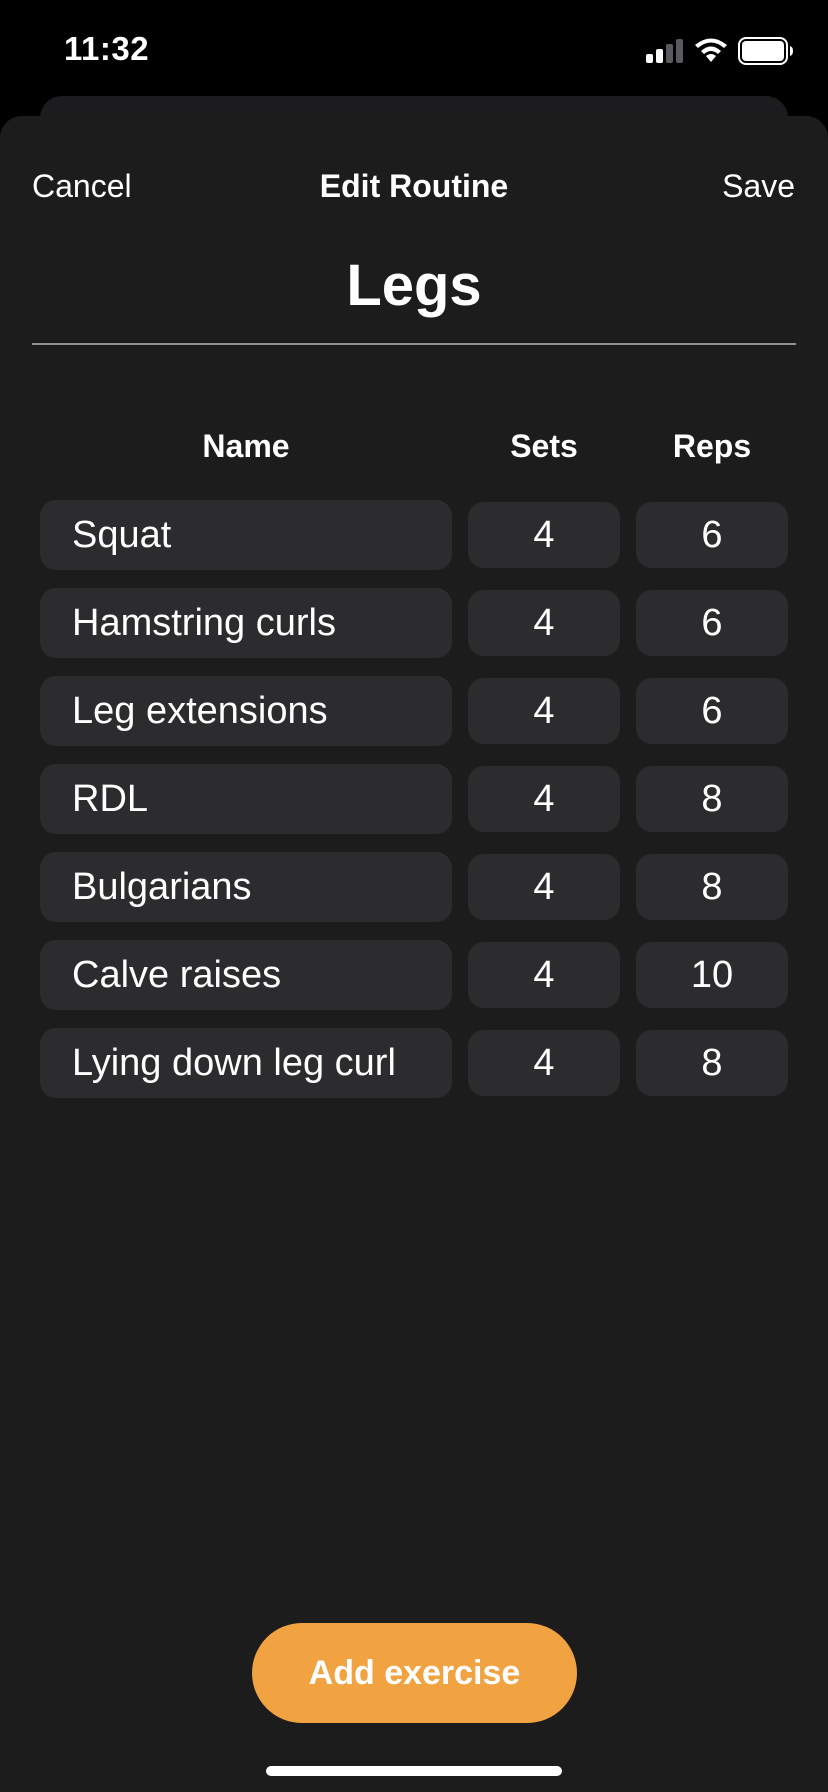  Describe the element at coordinates (414, 1771) in the screenshot. I see `home-indicator` at that location.